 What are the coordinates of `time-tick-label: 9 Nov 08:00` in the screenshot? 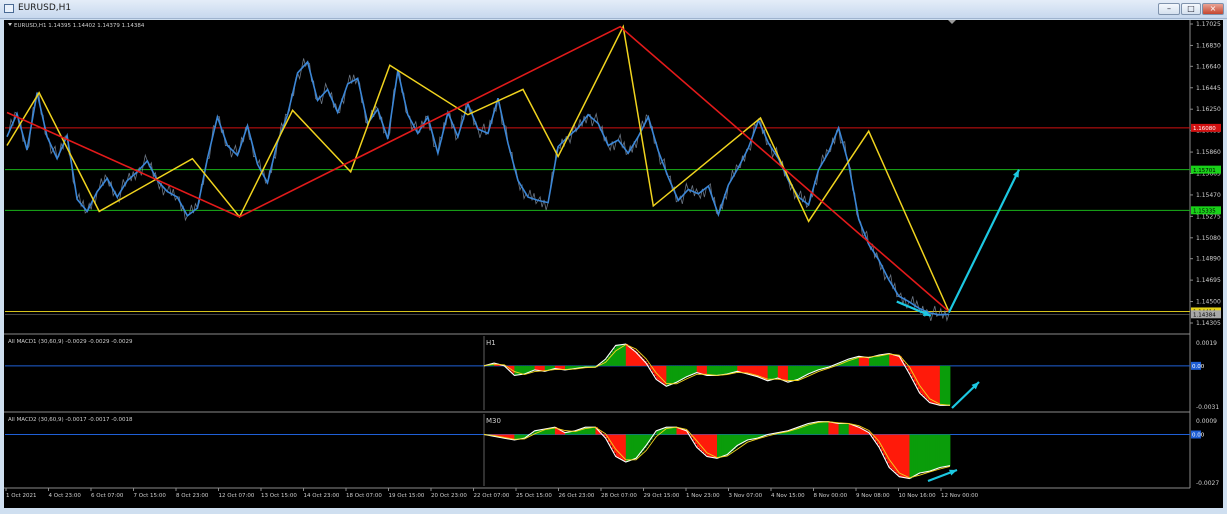 It's located at (873, 496).